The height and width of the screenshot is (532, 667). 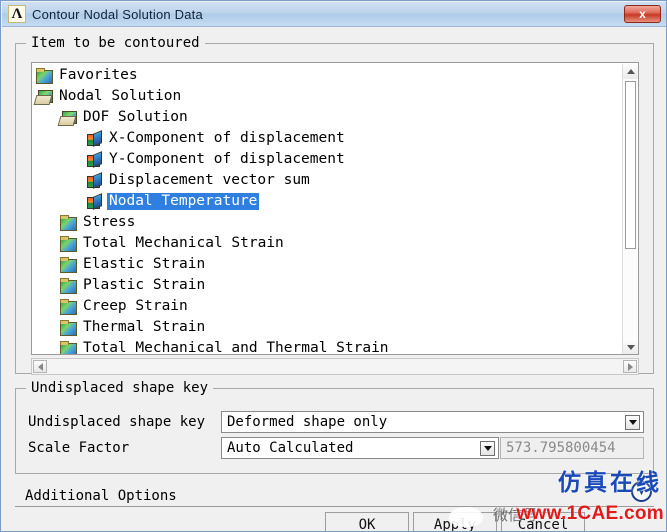 What do you see at coordinates (290, 448) in the screenshot?
I see `scale-factor-value: Auto Calculated` at bounding box center [290, 448].